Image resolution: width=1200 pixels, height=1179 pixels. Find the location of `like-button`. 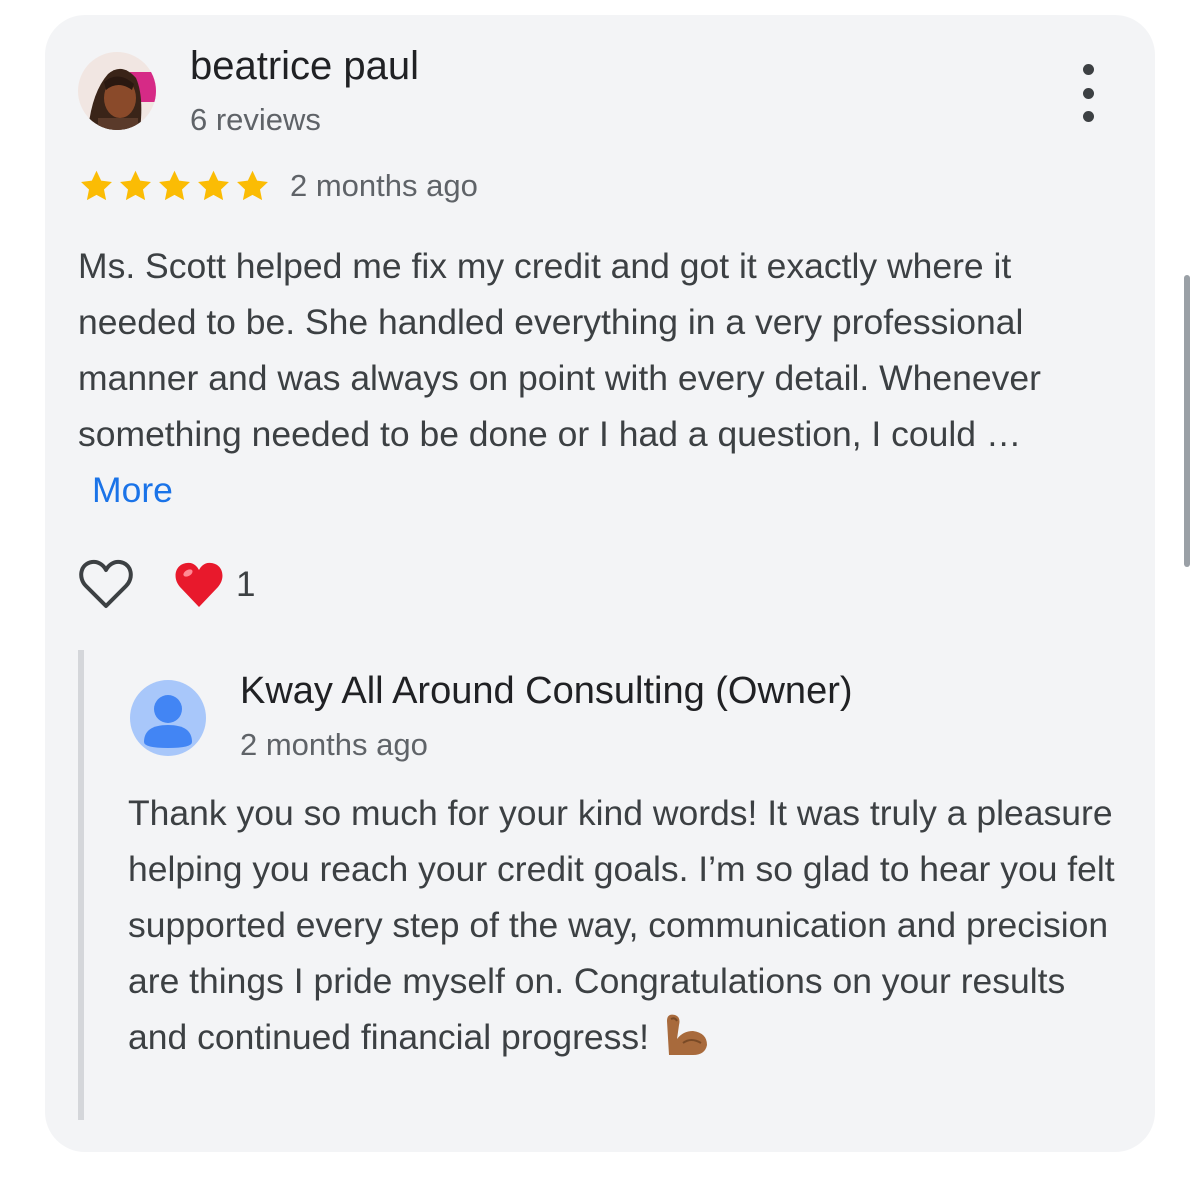

like-button is located at coordinates (106, 584).